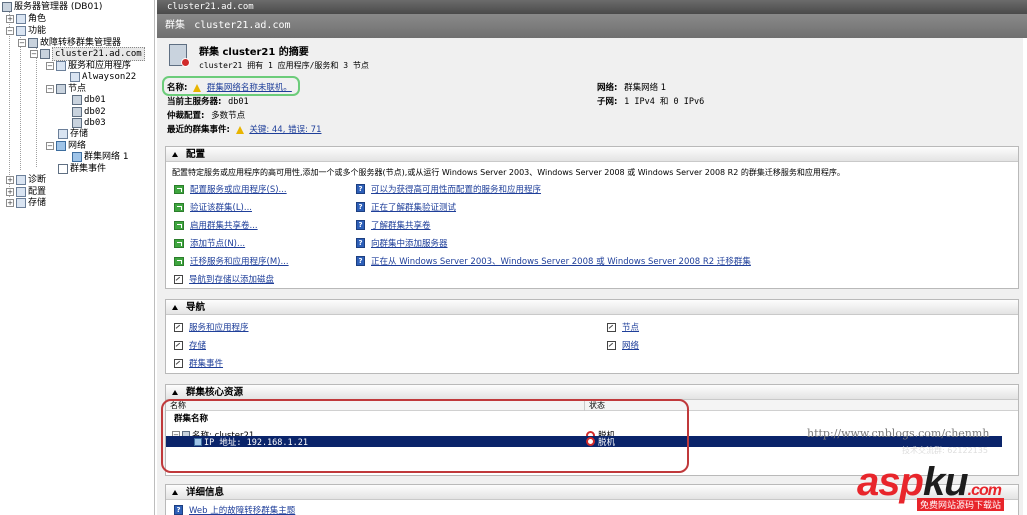  I want to click on nav-networks: 网络, so click(623, 345).